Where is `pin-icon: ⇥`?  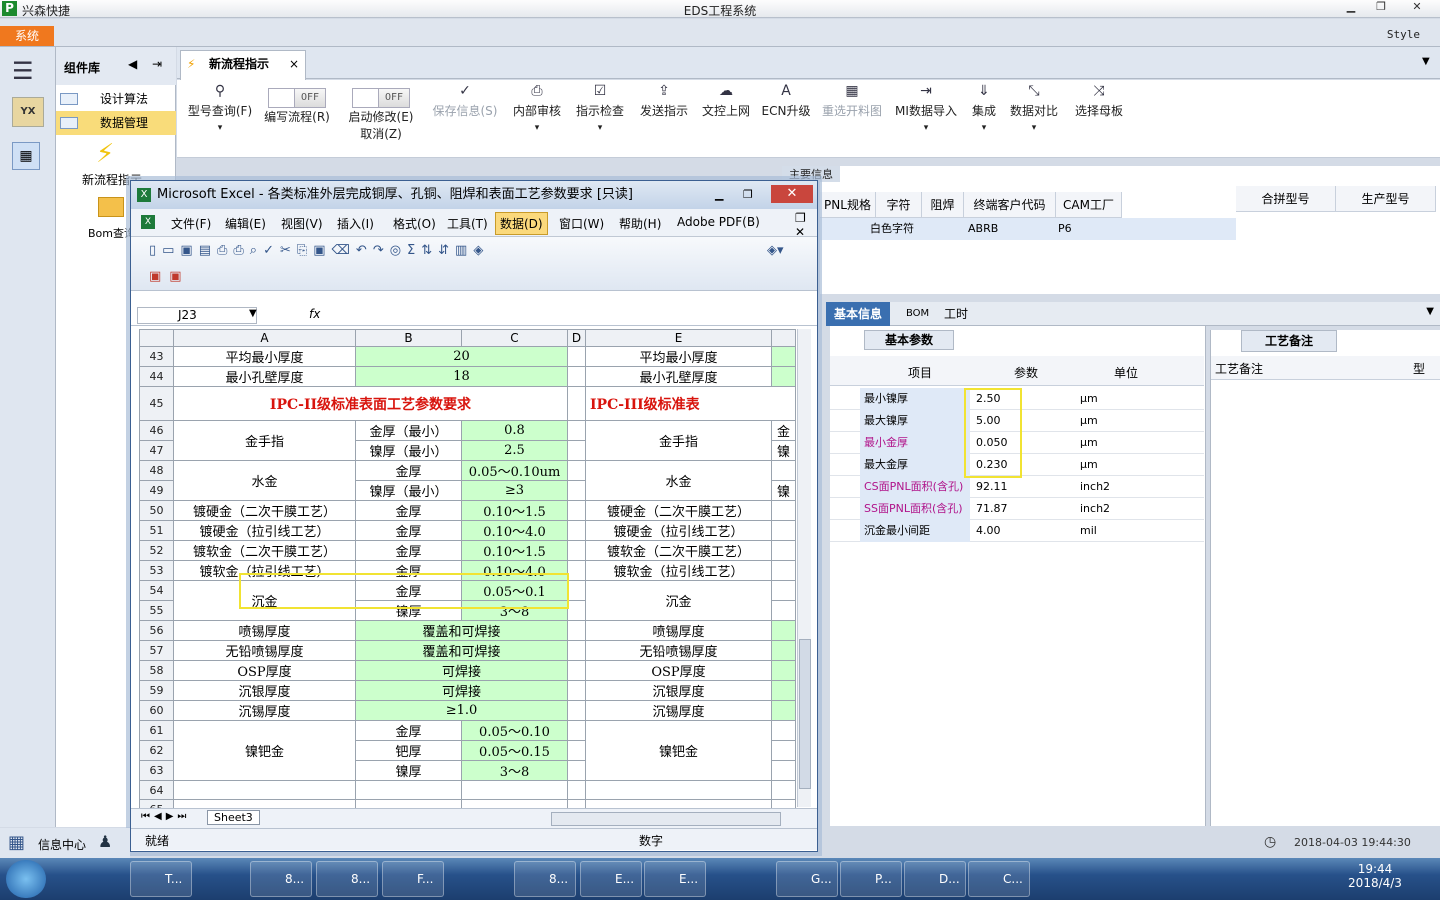 pin-icon: ⇥ is located at coordinates (157, 64).